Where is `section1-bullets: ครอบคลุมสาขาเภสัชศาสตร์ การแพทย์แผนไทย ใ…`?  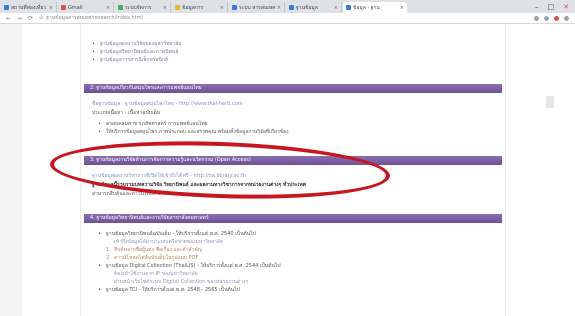
section1-bullets: ครอบคลุมสาขาเภสัชศาสตร์ การแพทย์แผนไทย ใ… is located at coordinates (193, 128).